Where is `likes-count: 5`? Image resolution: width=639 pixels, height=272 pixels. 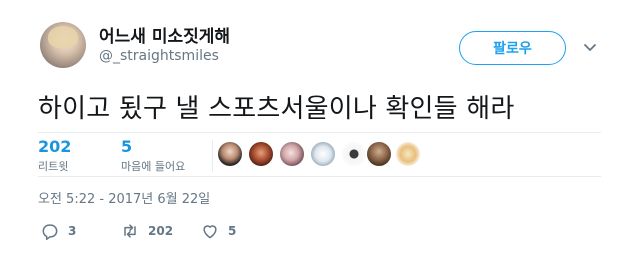 likes-count: 5 is located at coordinates (153, 146).